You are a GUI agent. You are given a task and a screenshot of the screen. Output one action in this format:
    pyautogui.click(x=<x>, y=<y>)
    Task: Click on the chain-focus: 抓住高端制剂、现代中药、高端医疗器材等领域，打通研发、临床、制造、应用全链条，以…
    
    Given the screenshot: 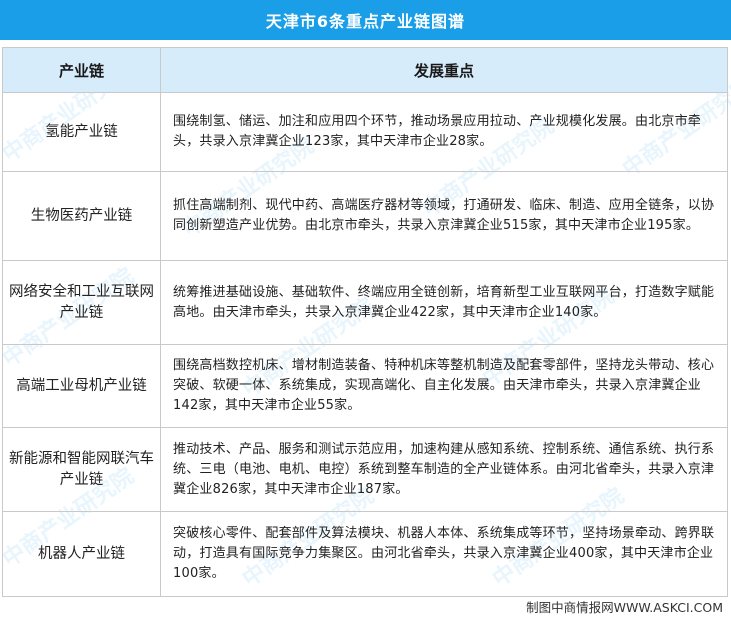 What is the action you would take?
    pyautogui.click(x=444, y=216)
    